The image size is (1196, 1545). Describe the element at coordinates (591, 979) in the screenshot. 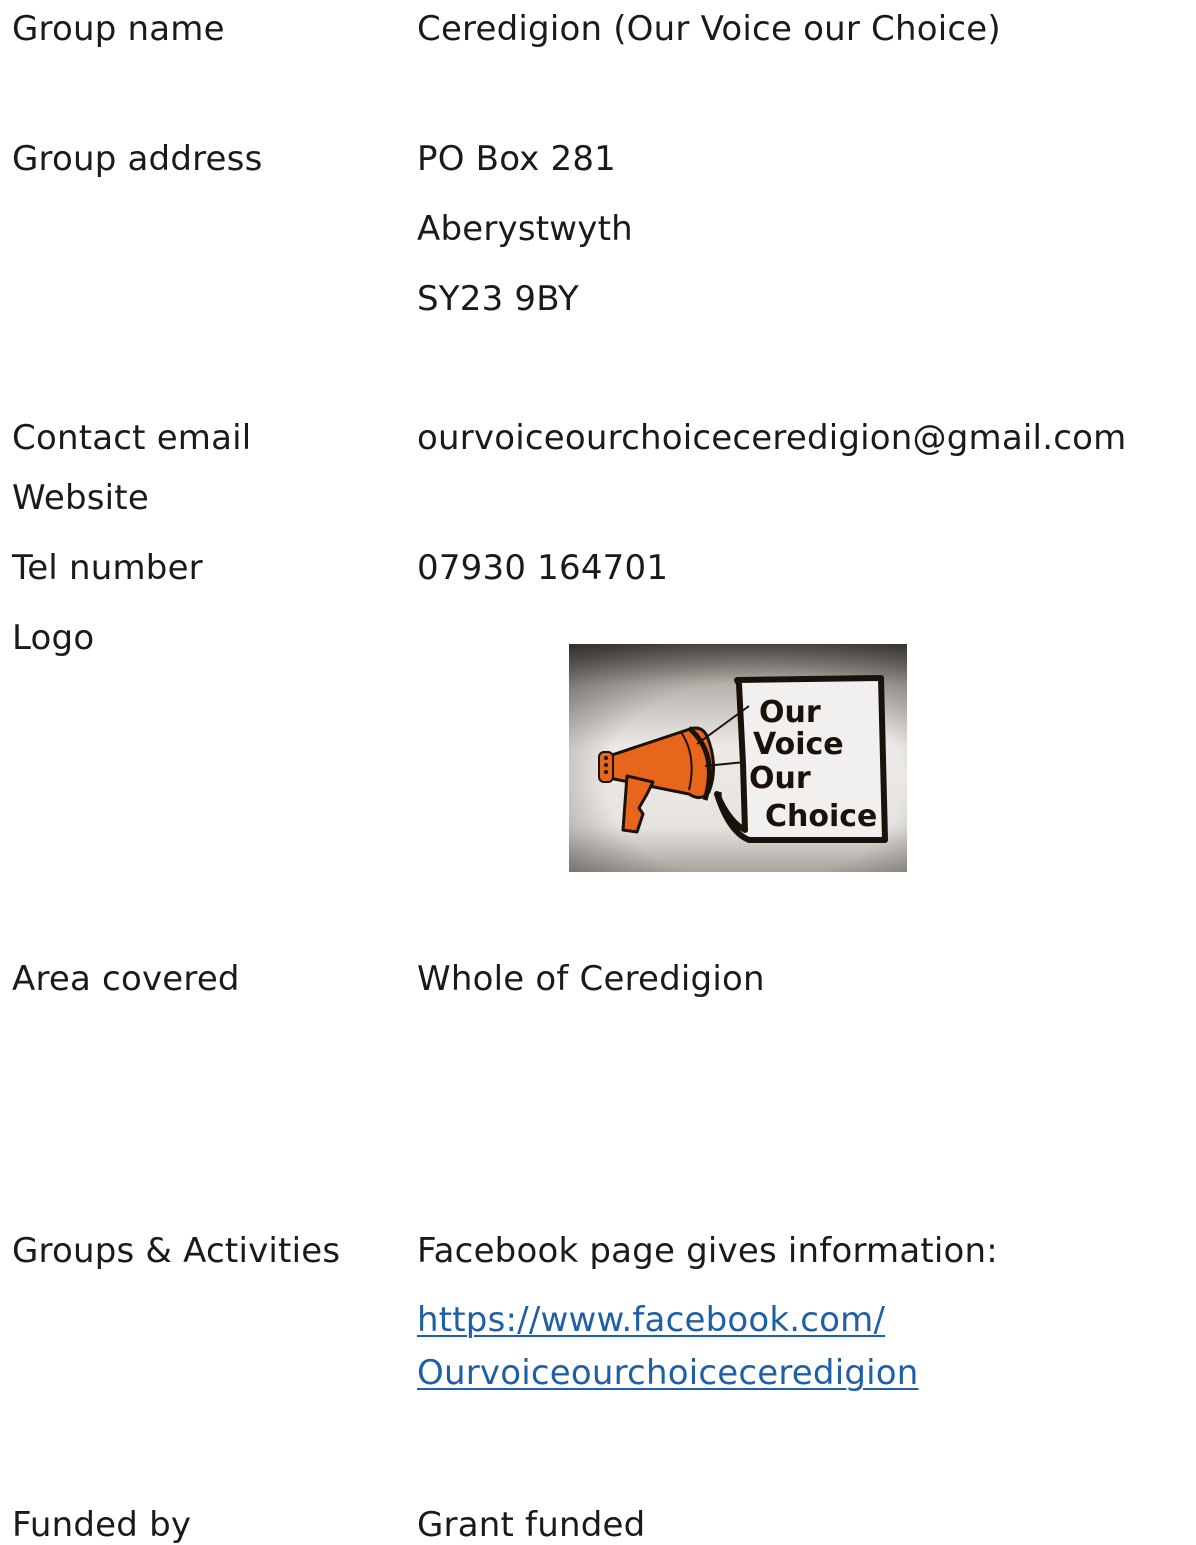

I see `area-covered-value: Whole of Ceredigion` at that location.